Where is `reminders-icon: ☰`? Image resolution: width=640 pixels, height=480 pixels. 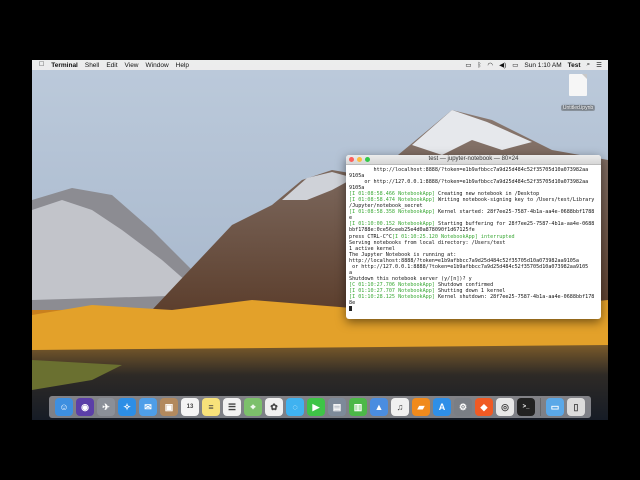 reminders-icon: ☰ is located at coordinates (232, 407).